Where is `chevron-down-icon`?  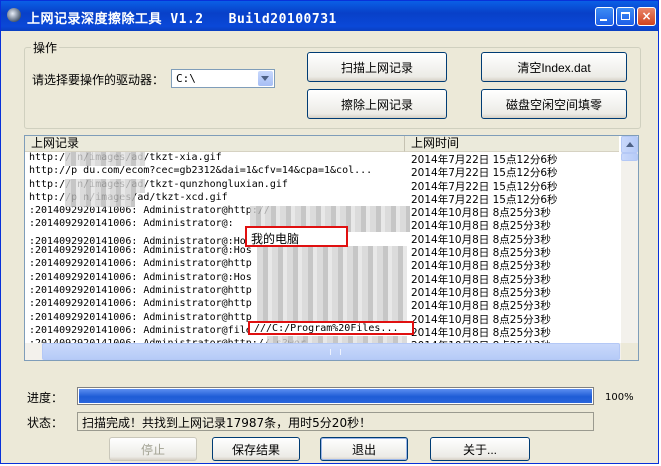 chevron-down-icon is located at coordinates (265, 78).